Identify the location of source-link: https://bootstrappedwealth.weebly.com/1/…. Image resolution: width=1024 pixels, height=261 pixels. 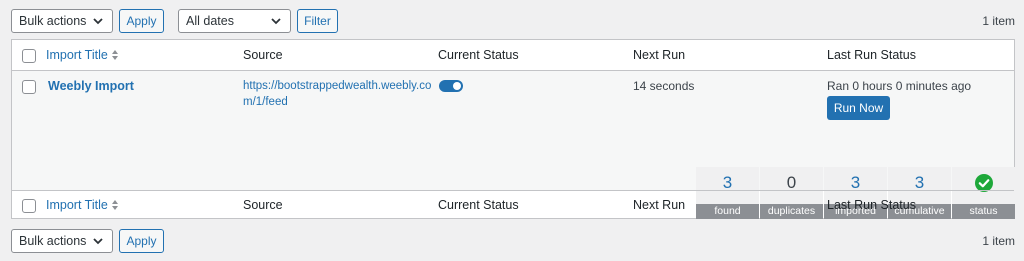
(343, 94).